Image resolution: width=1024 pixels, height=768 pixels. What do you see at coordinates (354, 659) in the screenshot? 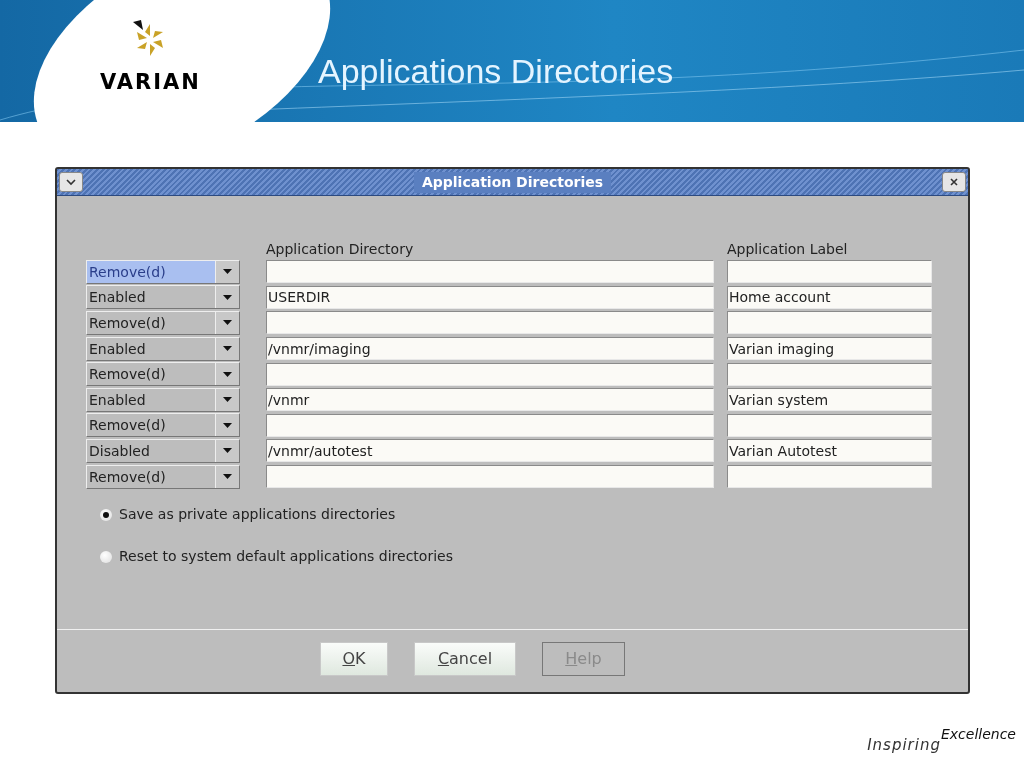
I see `dialog-button: OK` at bounding box center [354, 659].